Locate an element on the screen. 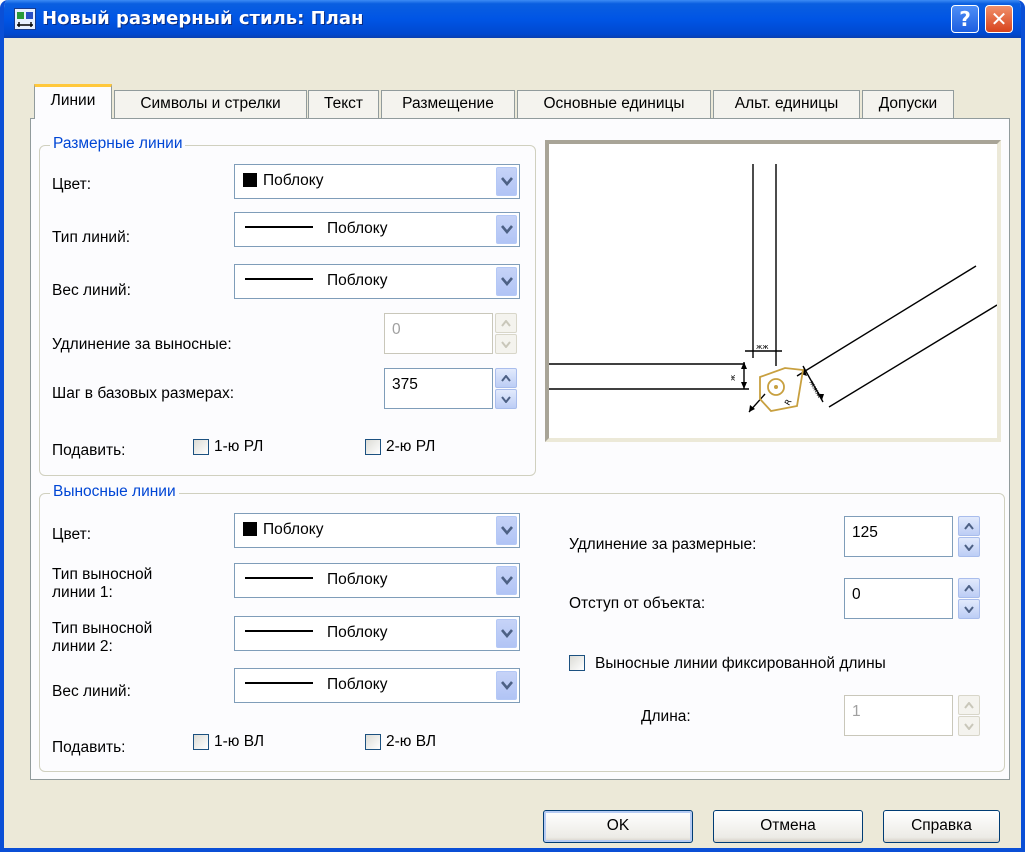  length-spinner is located at coordinates (969, 715).